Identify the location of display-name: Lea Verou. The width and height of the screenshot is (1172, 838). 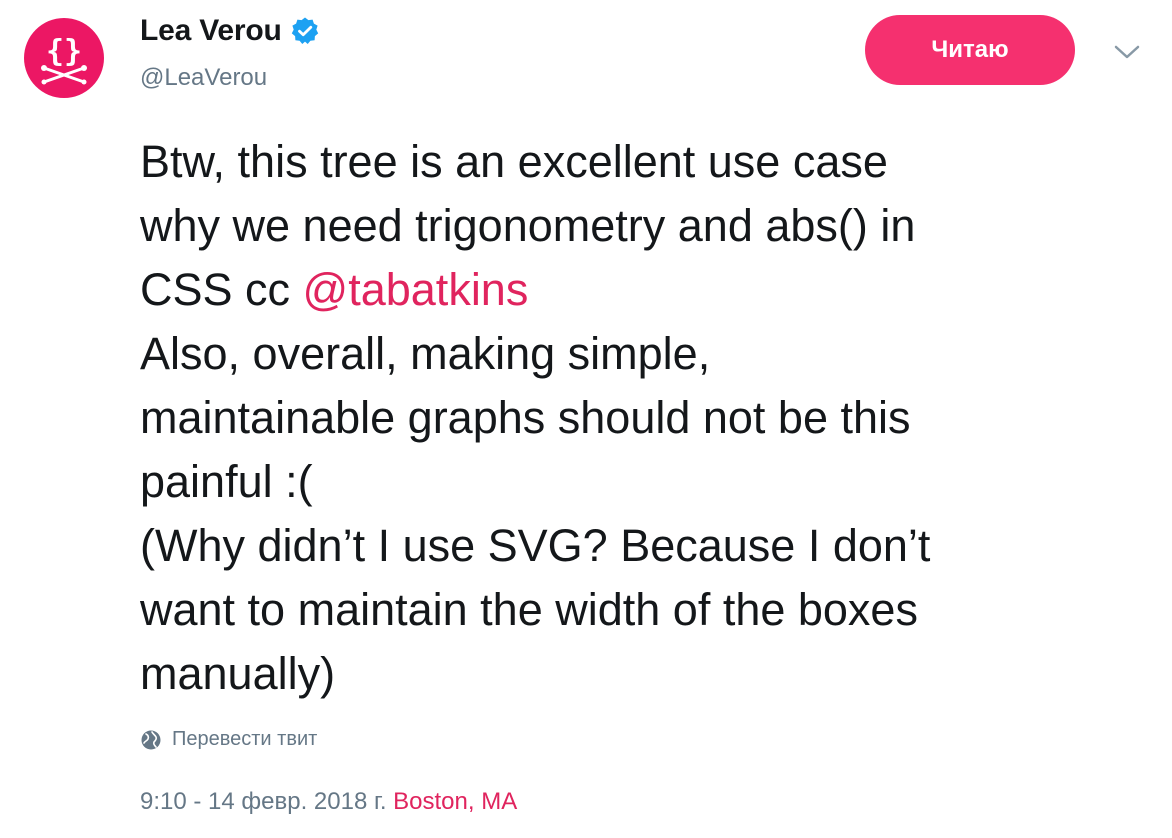
(211, 31).